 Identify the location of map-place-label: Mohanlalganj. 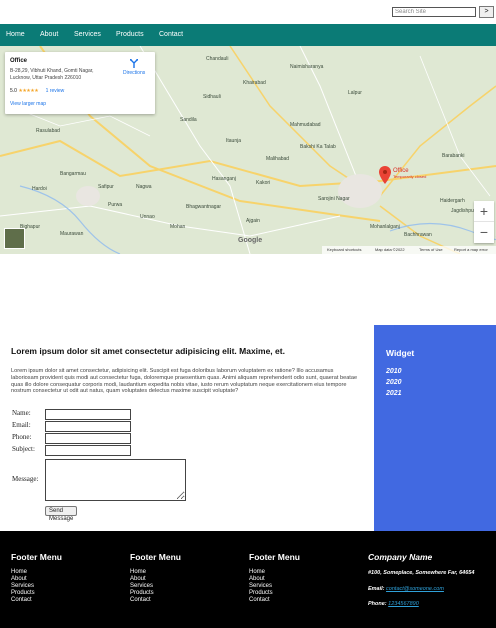
(385, 227).